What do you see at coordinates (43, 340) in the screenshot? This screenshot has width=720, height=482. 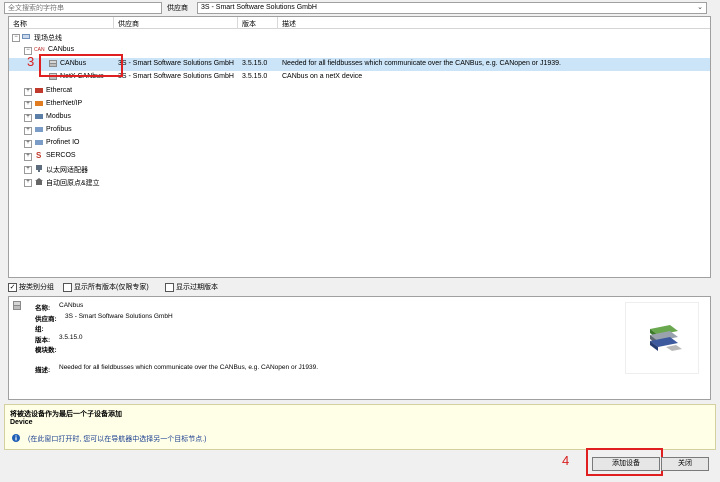 I see `details-version-label: 版本:` at bounding box center [43, 340].